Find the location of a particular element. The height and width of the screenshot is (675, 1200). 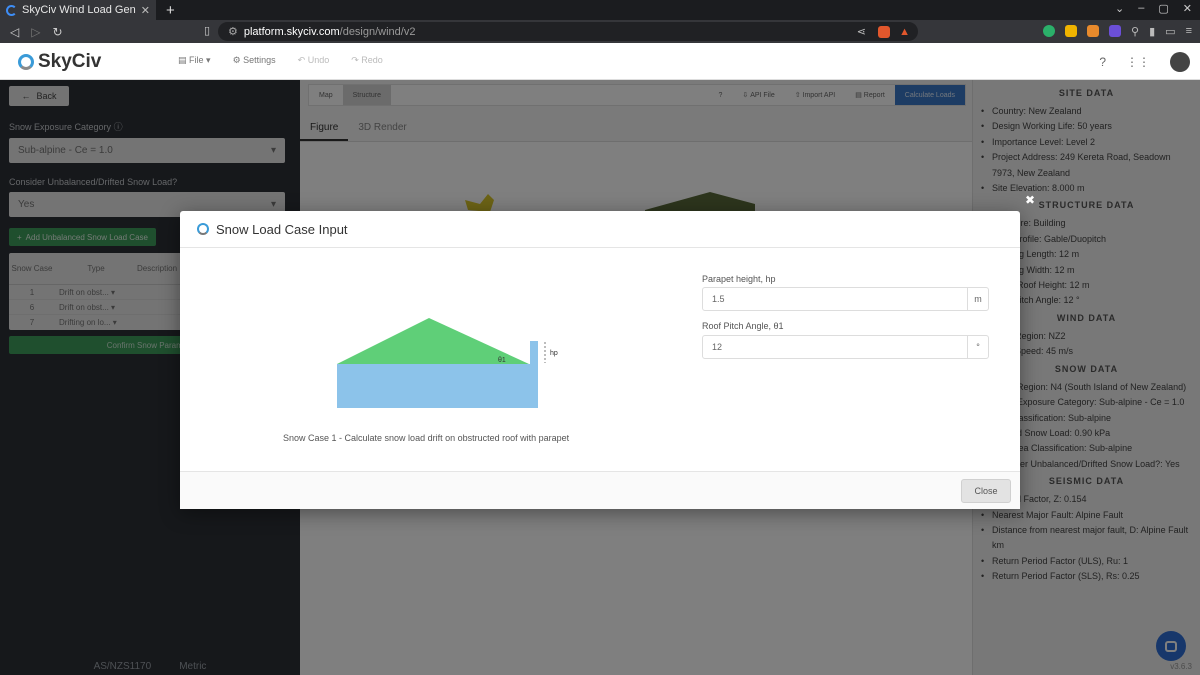

parapet-height-input: 1.5 is located at coordinates (835, 299).